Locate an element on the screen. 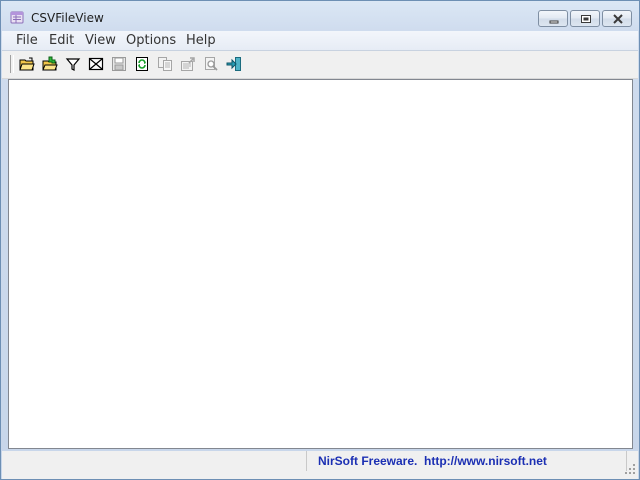 The image size is (640, 480). window-title: CSVFileView is located at coordinates (67, 18).